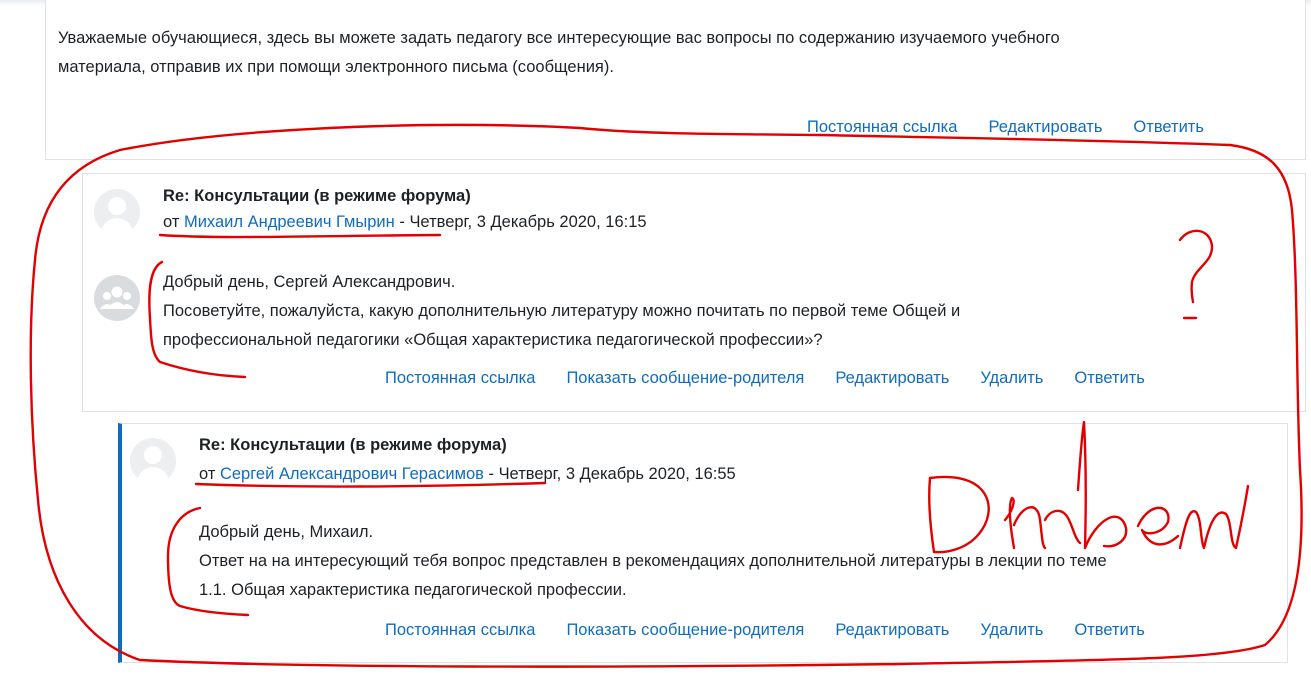 This screenshot has width=1311, height=677. I want to click on author-link: Сергей Александрович Герасимов, so click(352, 474).